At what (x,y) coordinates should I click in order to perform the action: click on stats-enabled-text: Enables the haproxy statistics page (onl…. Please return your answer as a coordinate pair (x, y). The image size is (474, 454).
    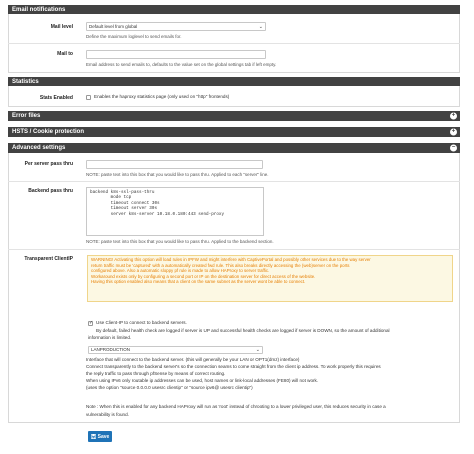
    Looking at the image, I should click on (162, 96).